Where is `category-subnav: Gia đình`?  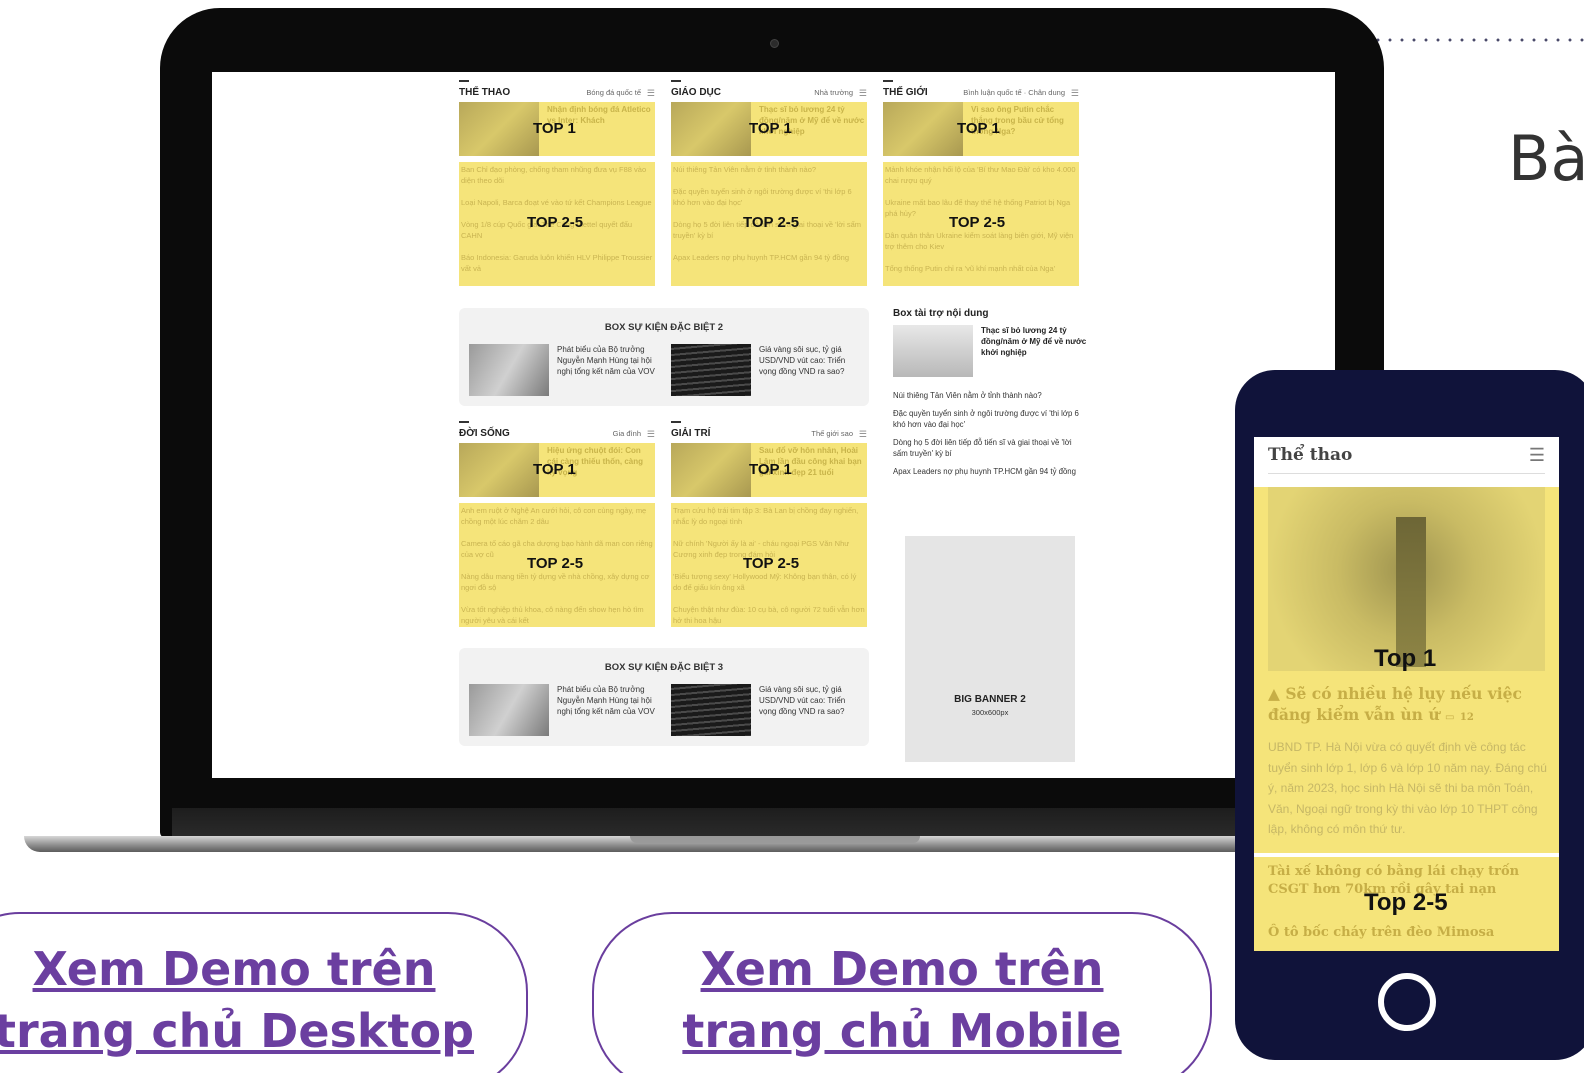
category-subnav: Gia đình is located at coordinates (627, 433).